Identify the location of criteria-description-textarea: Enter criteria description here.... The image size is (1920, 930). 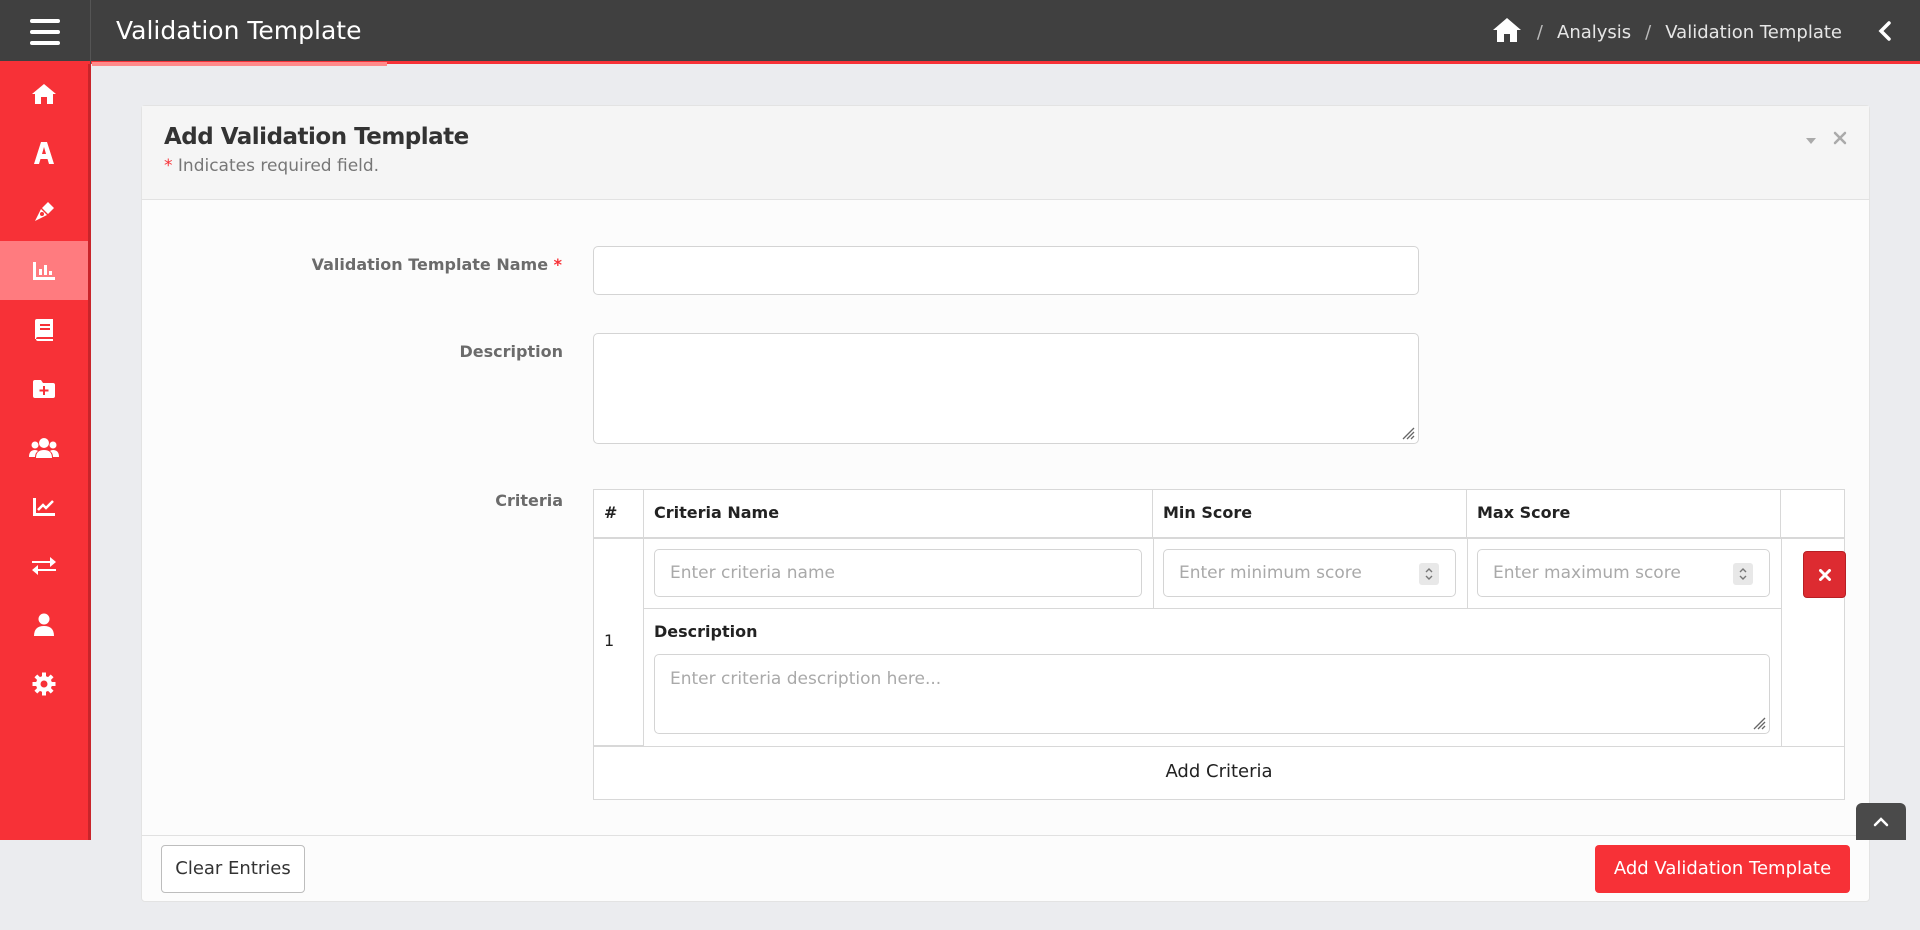
(1212, 694).